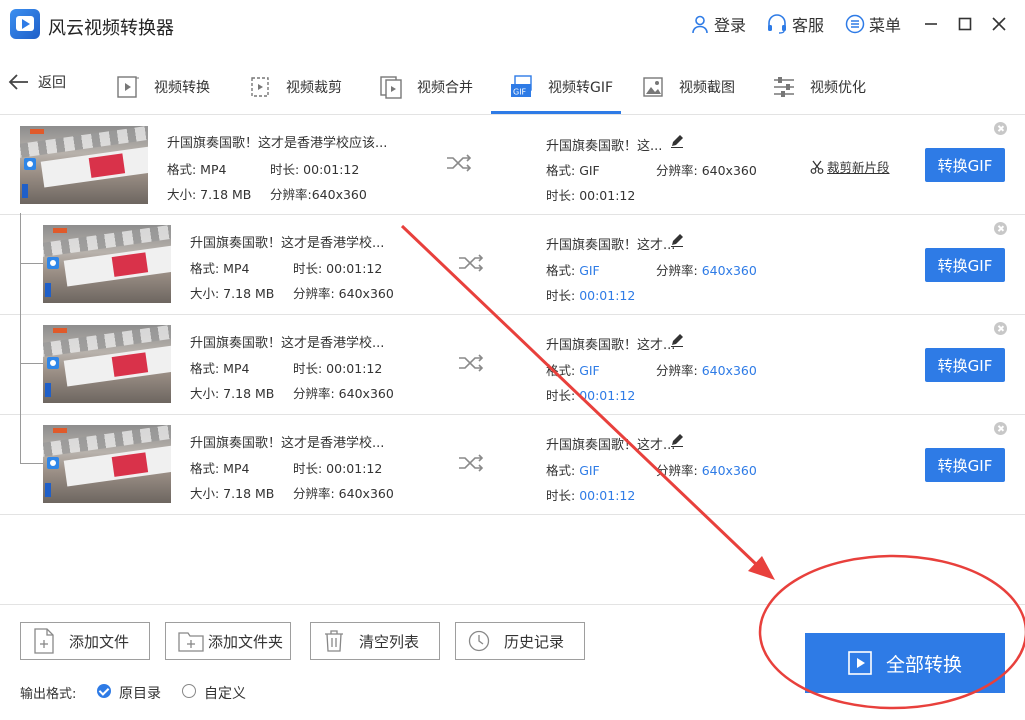 The width and height of the screenshot is (1025, 720). What do you see at coordinates (104, 691) in the screenshot?
I see `radio-original-dir` at bounding box center [104, 691].